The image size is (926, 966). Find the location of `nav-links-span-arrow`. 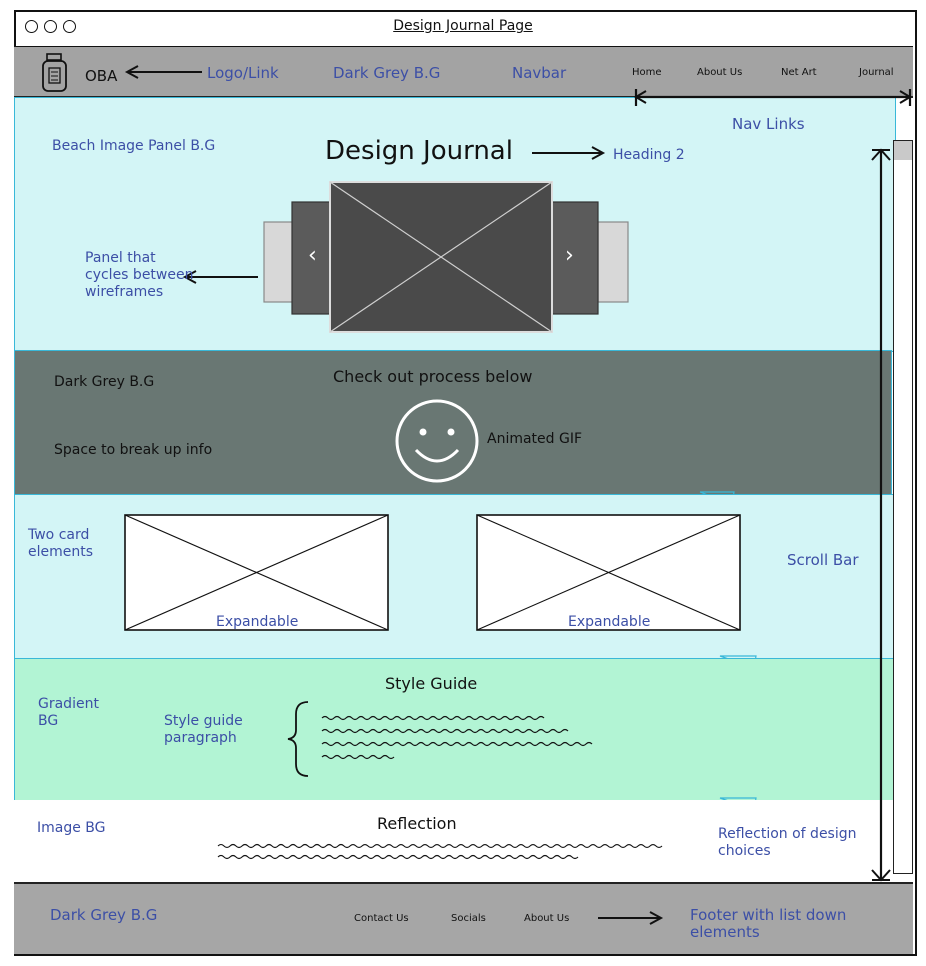

nav-links-span-arrow is located at coordinates (773, 97).